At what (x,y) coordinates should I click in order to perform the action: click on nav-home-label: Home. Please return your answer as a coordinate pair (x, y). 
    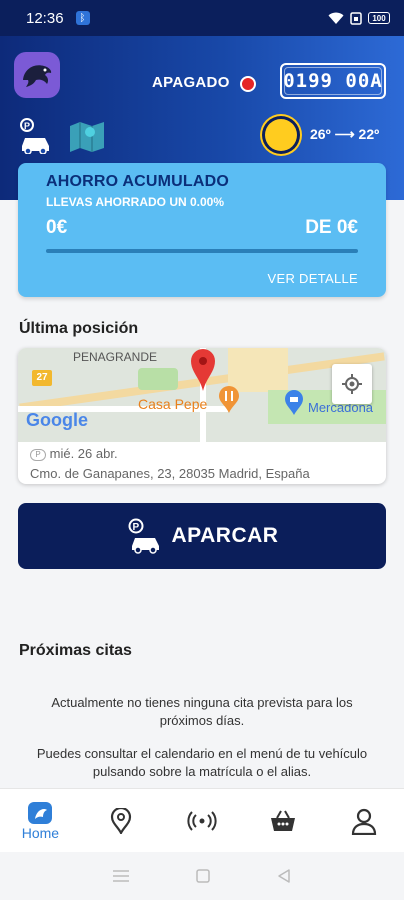
    Looking at the image, I should click on (40, 832).